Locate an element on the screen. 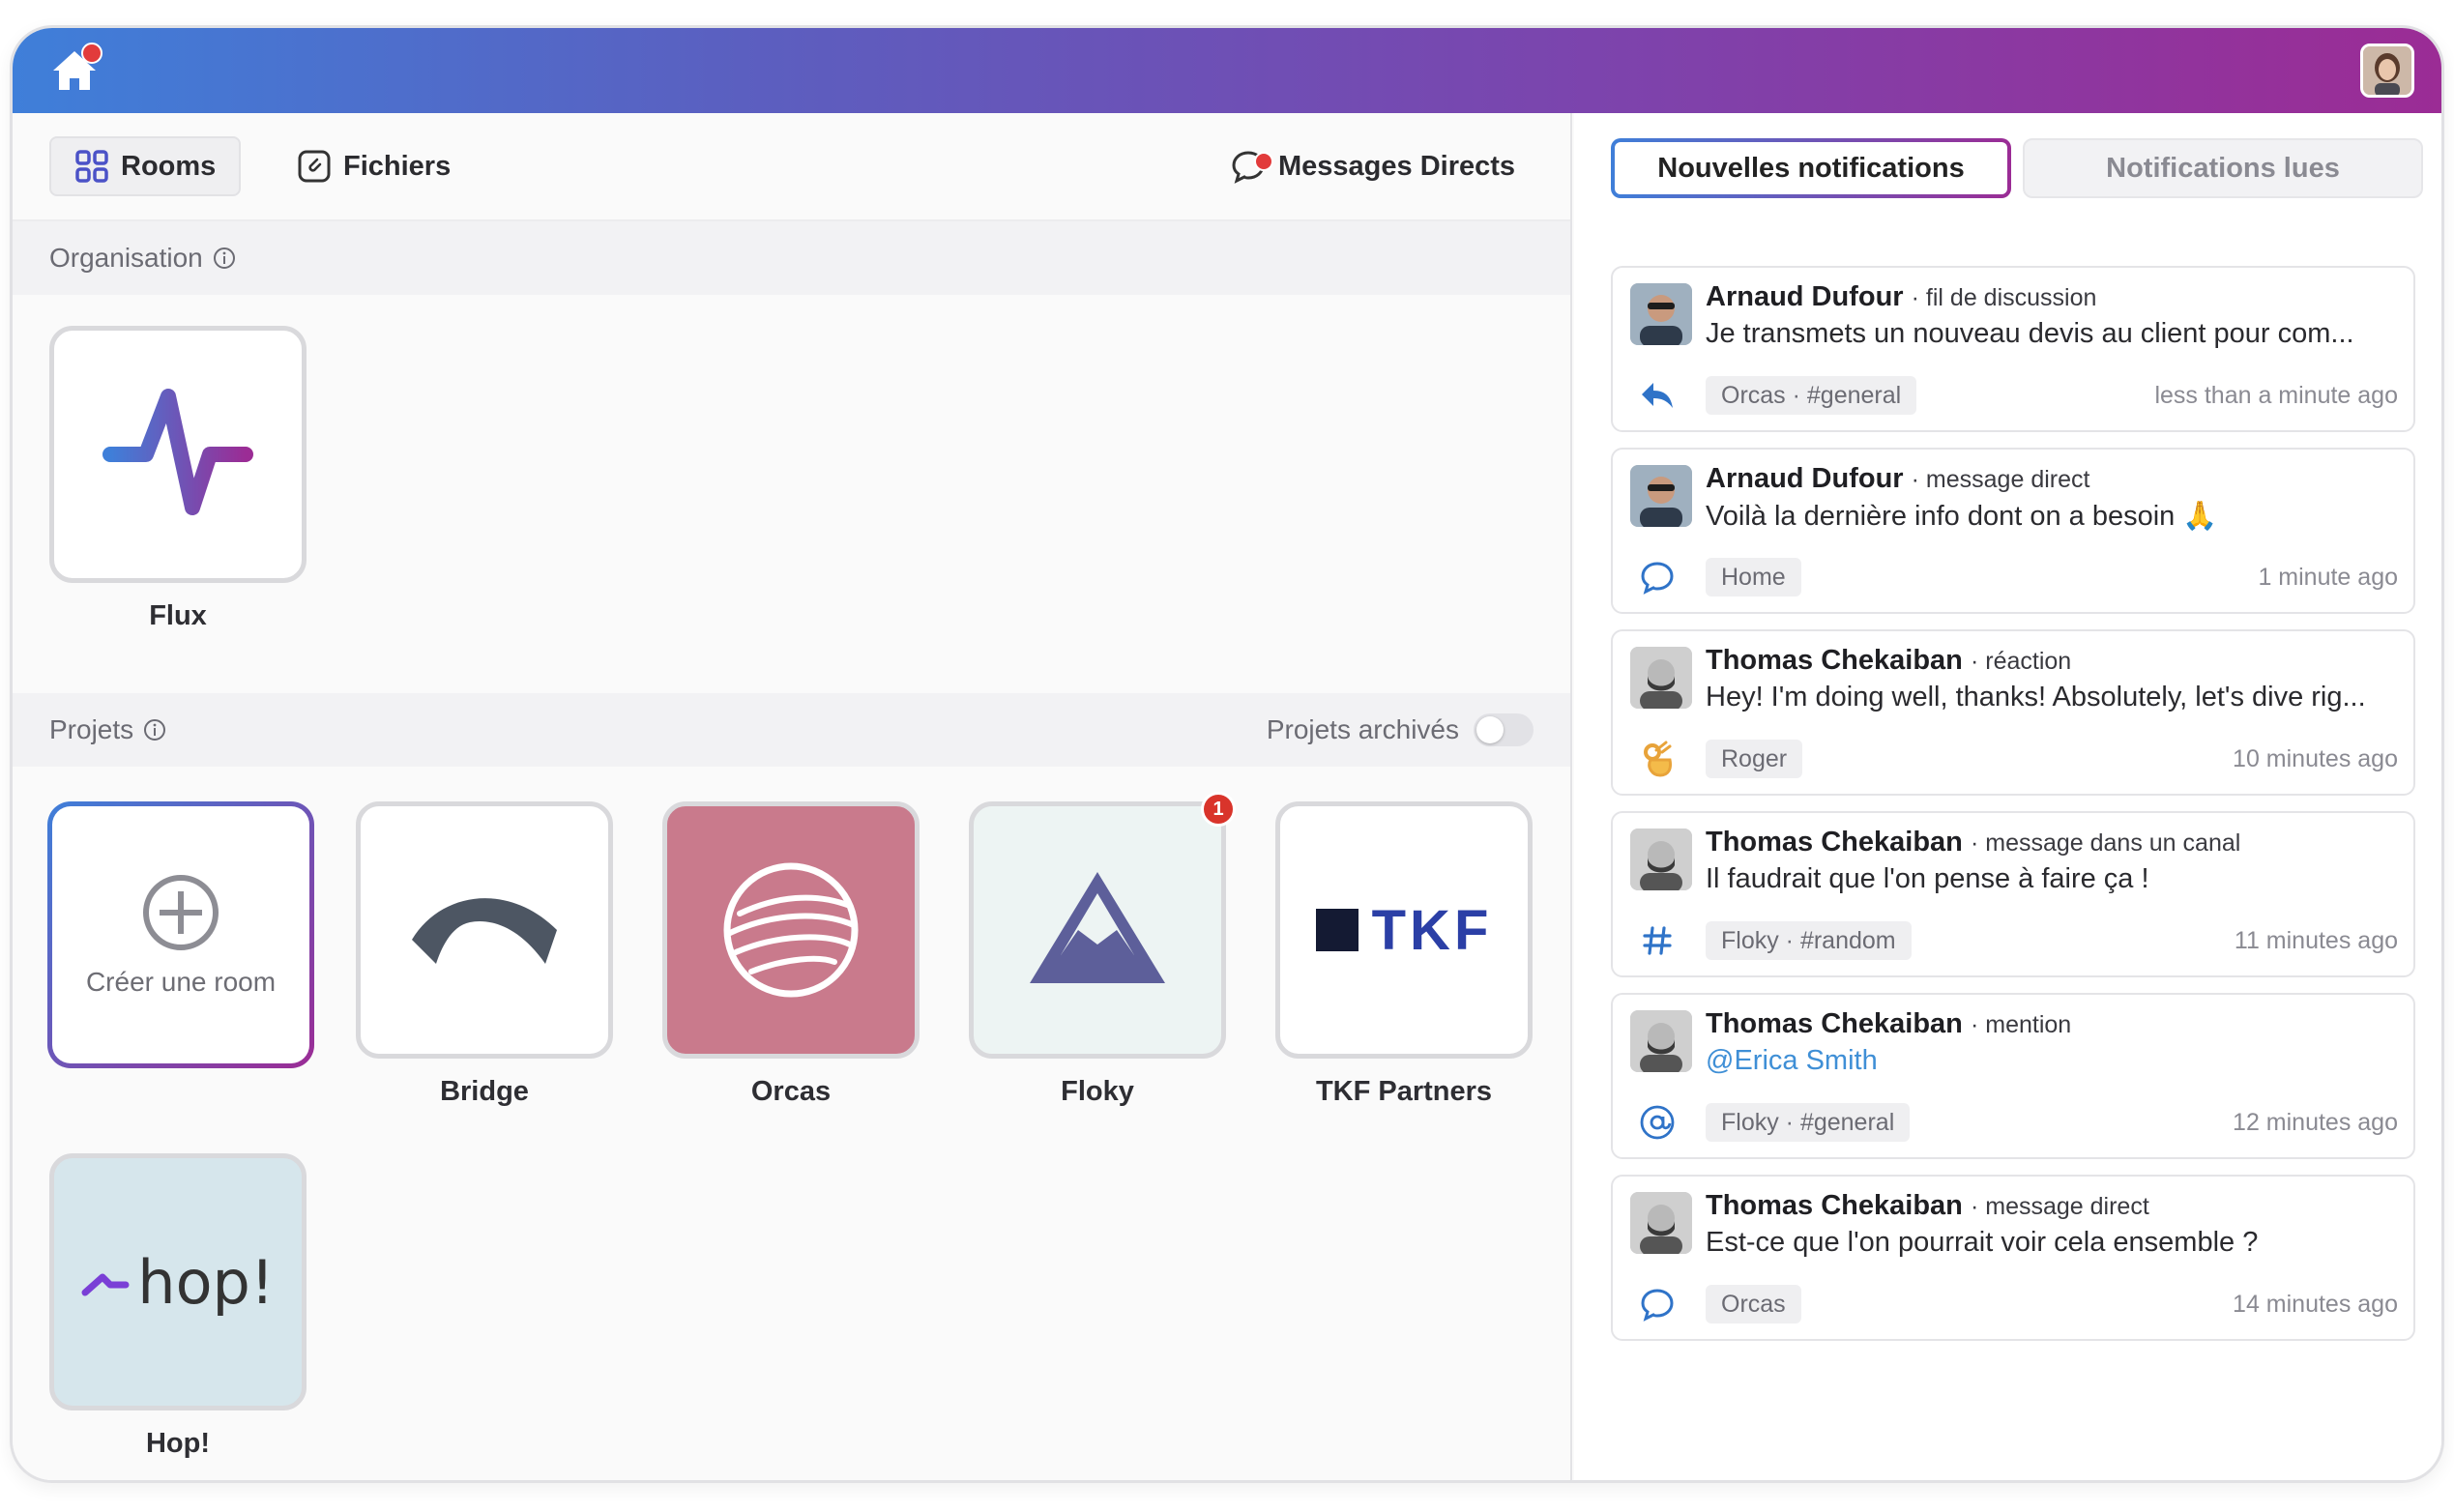  tab-new-notifications: Nouvelles notifications is located at coordinates (1811, 168).